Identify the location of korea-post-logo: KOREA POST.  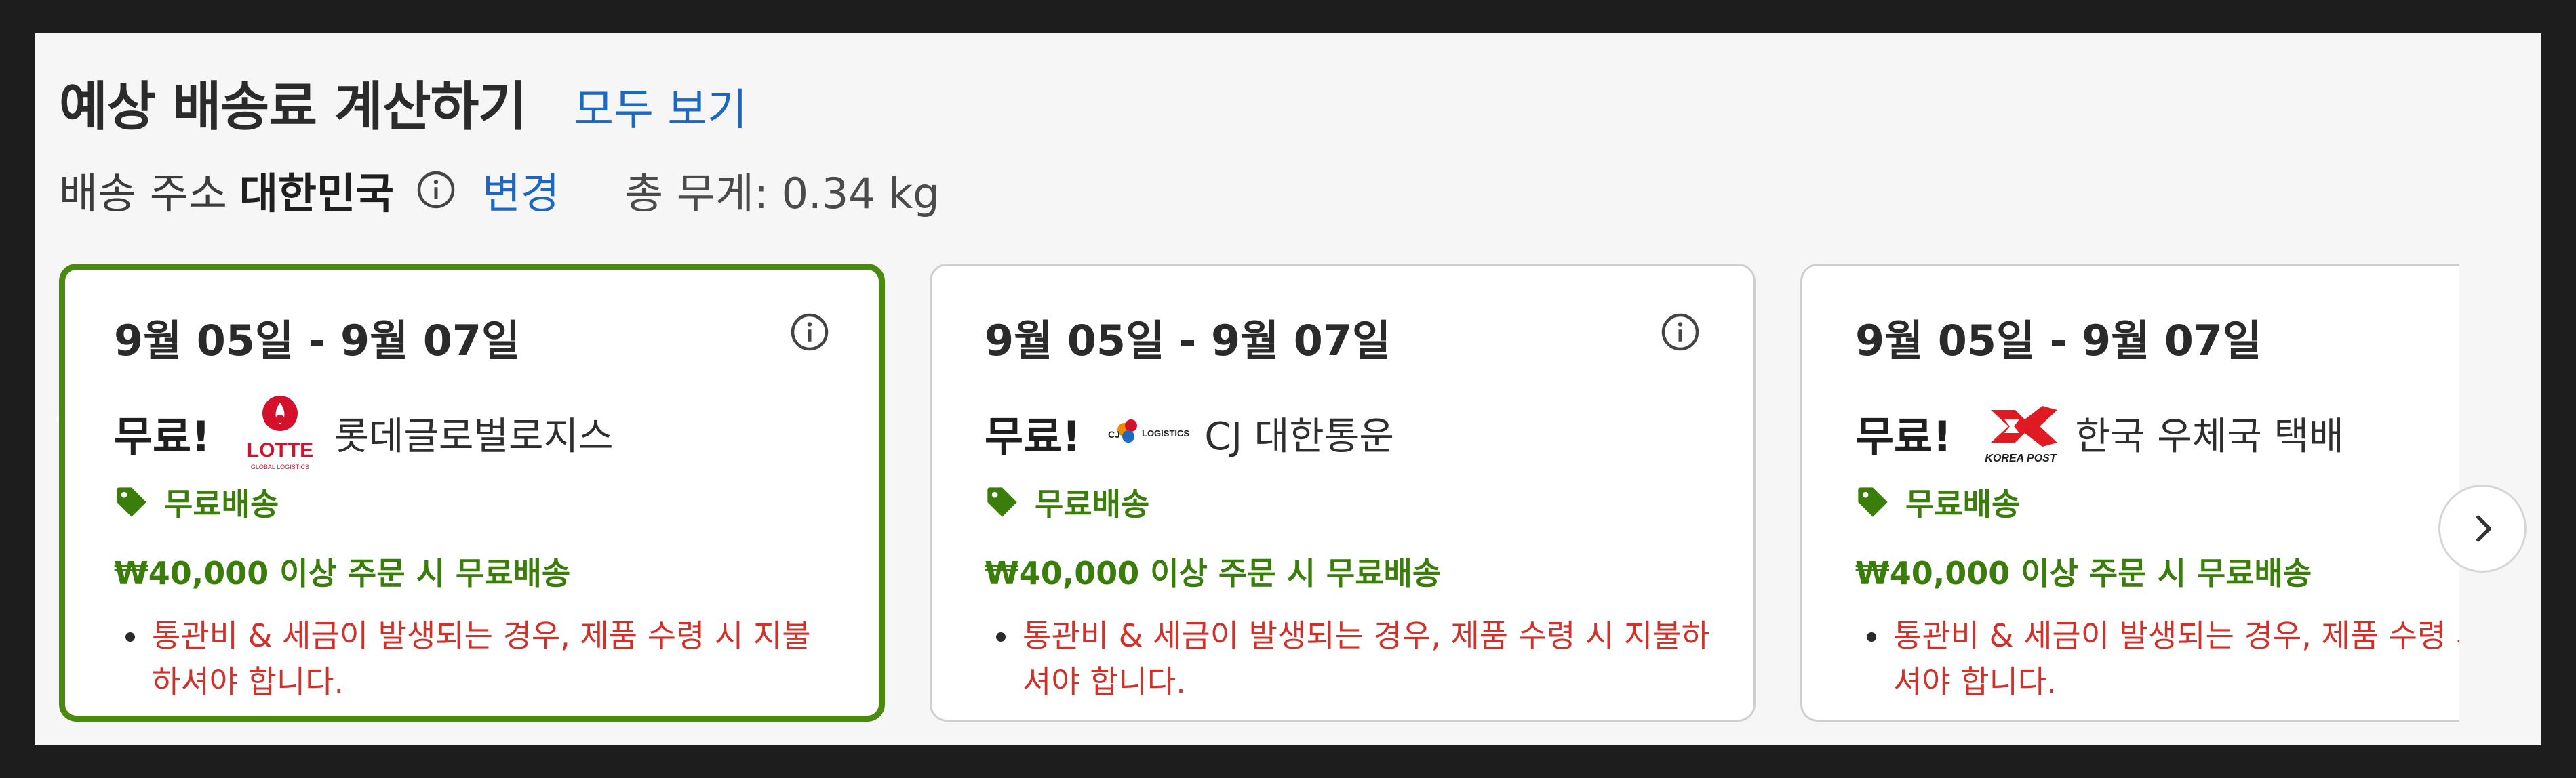
(2021, 433).